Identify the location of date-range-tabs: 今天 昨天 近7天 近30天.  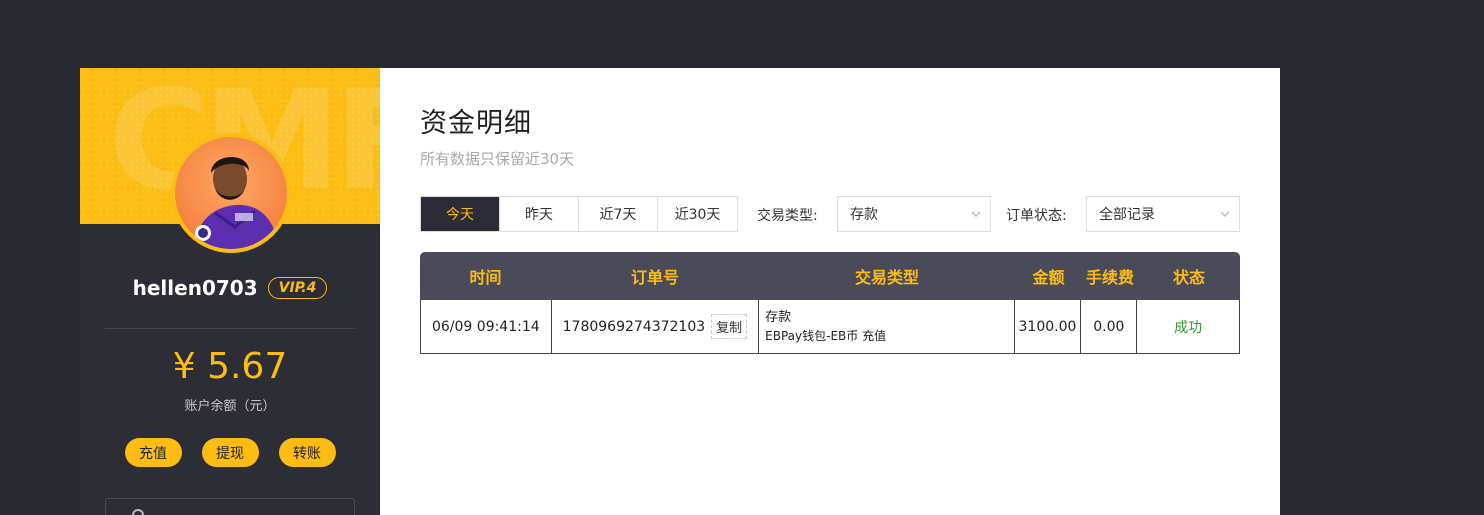
(579, 214).